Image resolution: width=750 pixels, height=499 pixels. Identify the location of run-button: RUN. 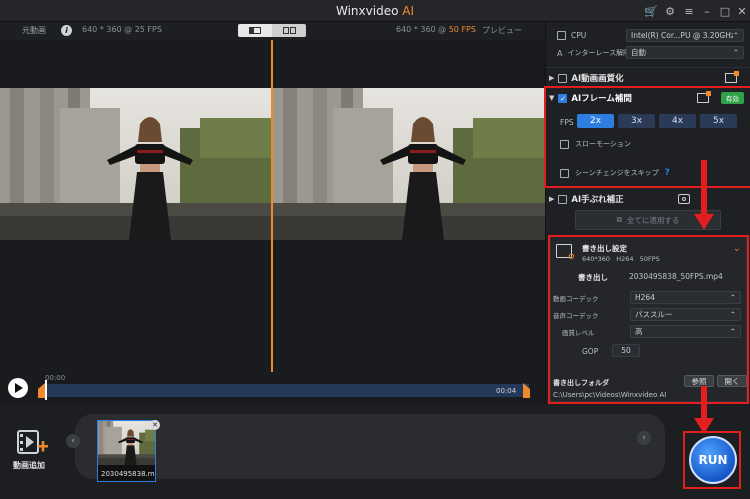
(713, 460).